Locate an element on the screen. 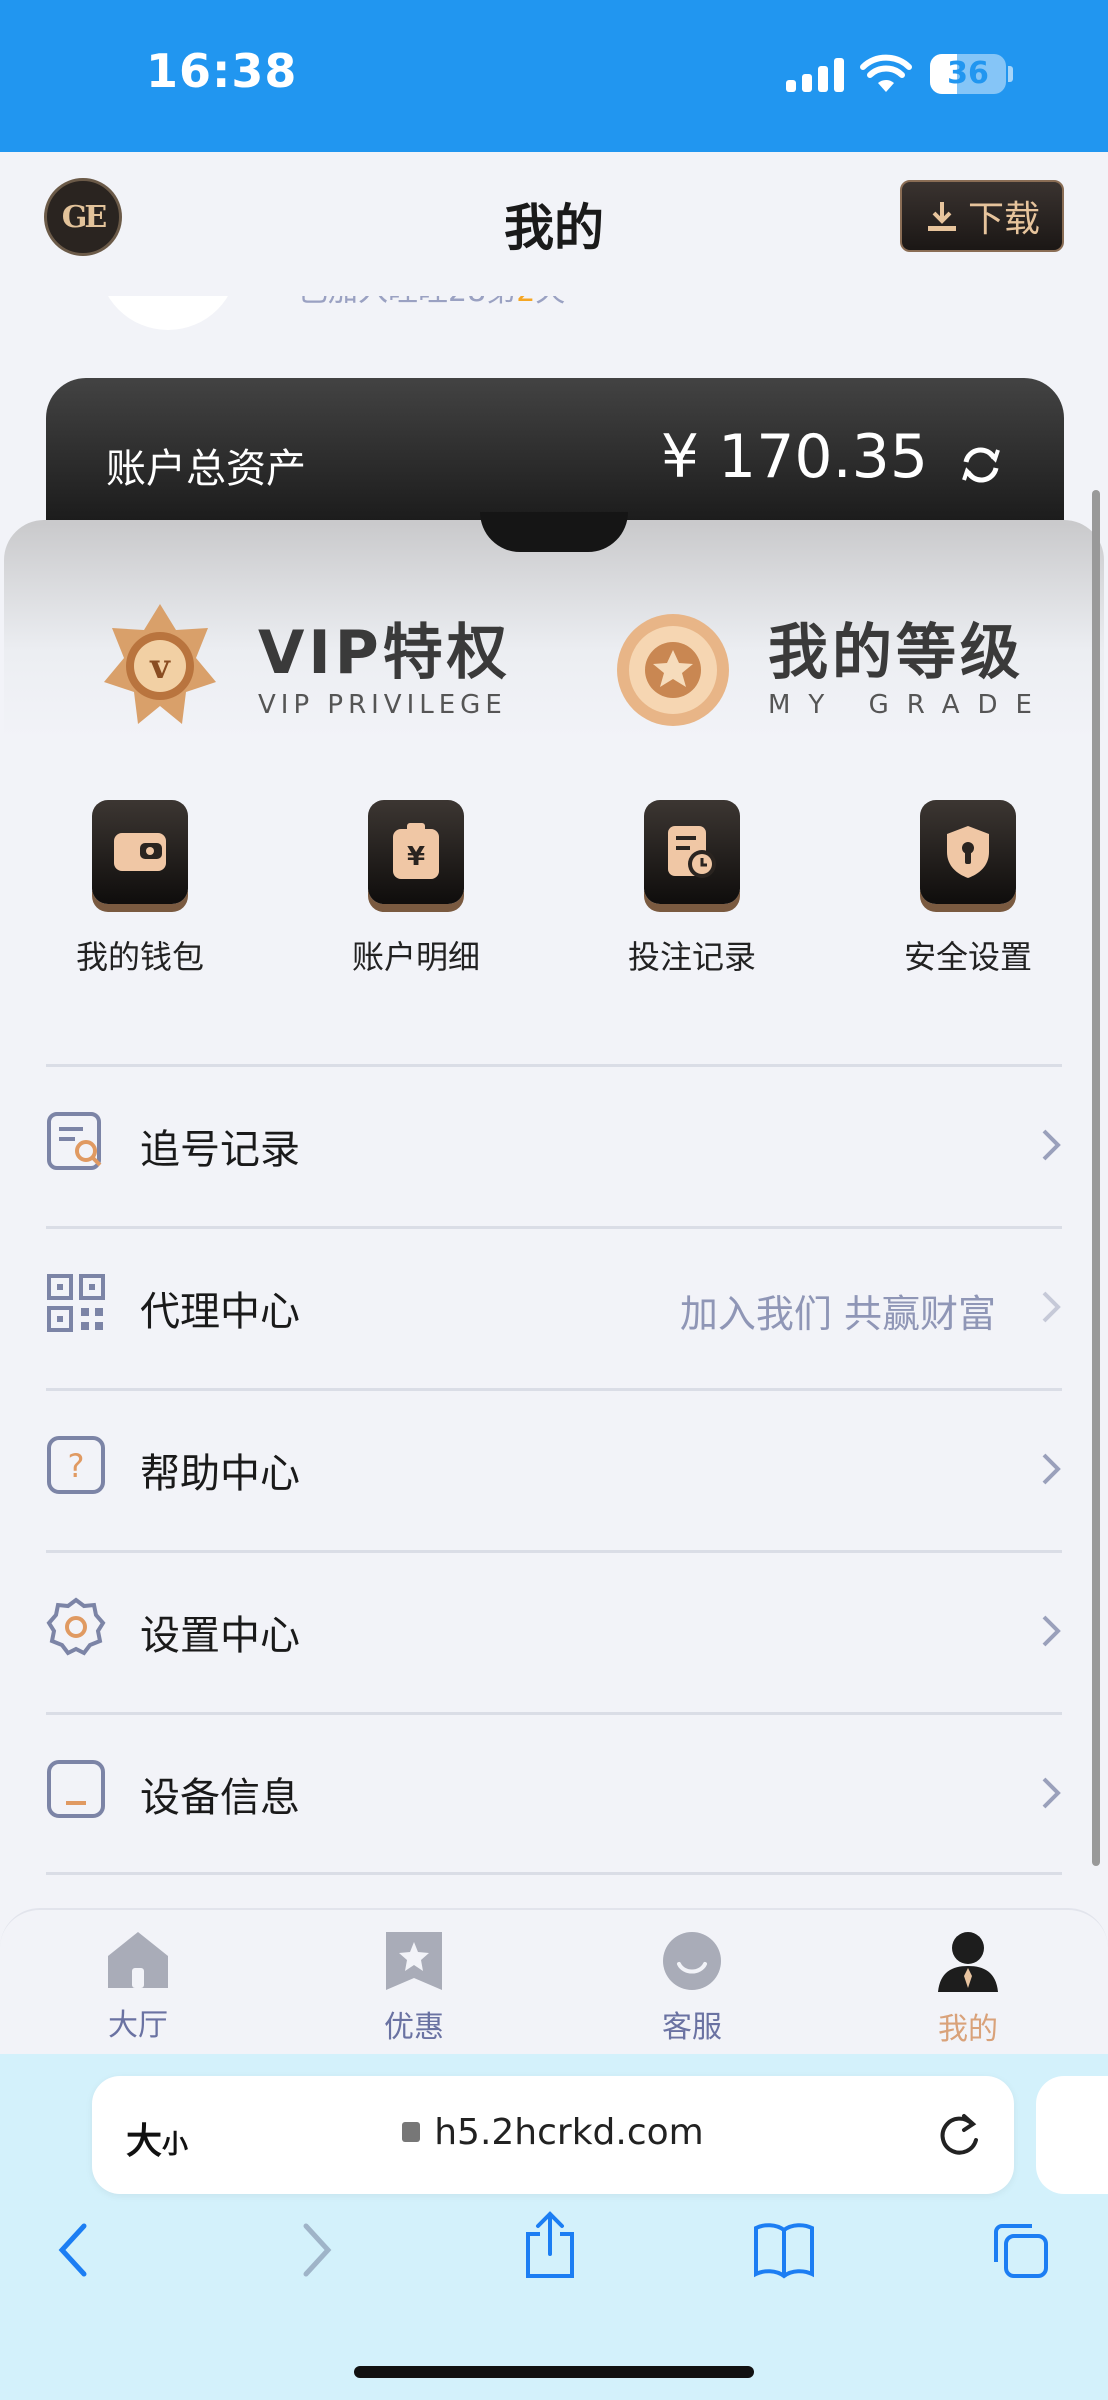  qr-code-icon is located at coordinates (76, 1303).